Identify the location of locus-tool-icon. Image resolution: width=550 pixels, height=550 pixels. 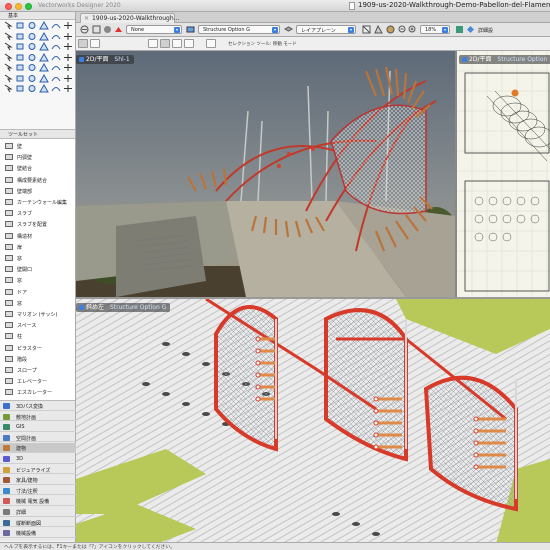
(32, 88).